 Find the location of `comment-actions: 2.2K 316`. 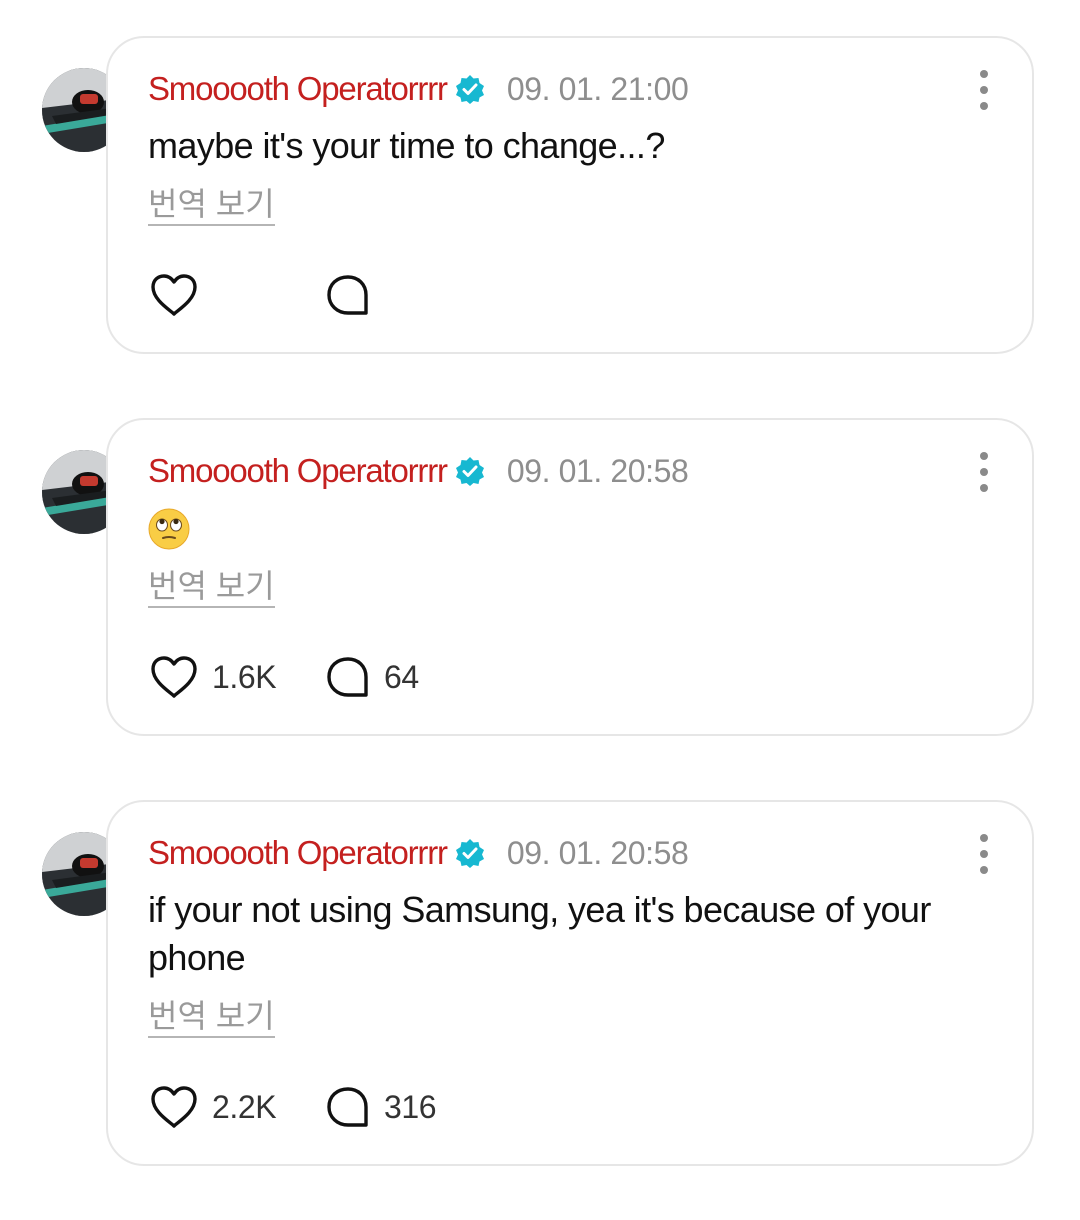

comment-actions: 2.2K 316 is located at coordinates (293, 1107).